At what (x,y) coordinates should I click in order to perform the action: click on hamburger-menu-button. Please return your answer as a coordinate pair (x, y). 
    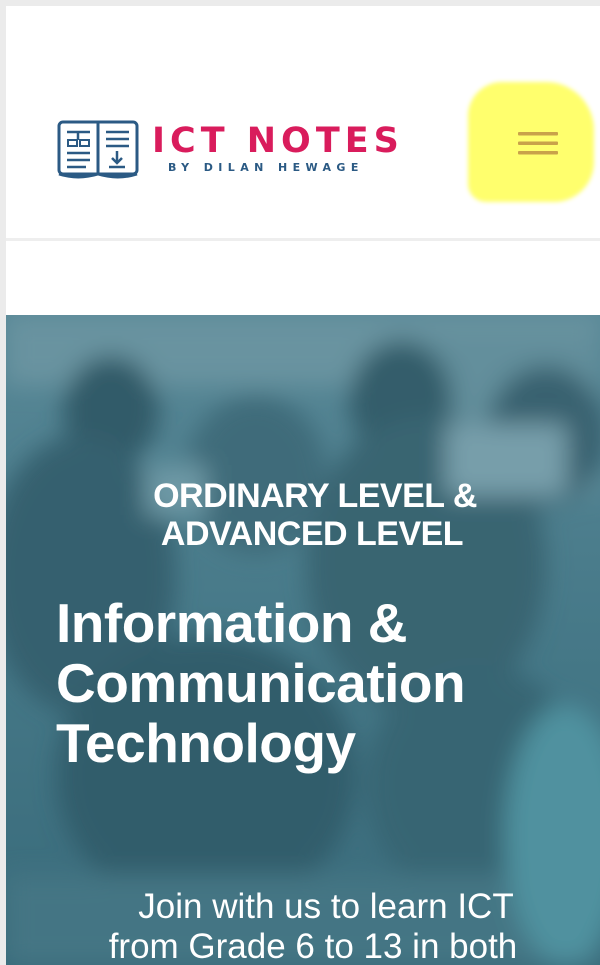
    Looking at the image, I should click on (538, 143).